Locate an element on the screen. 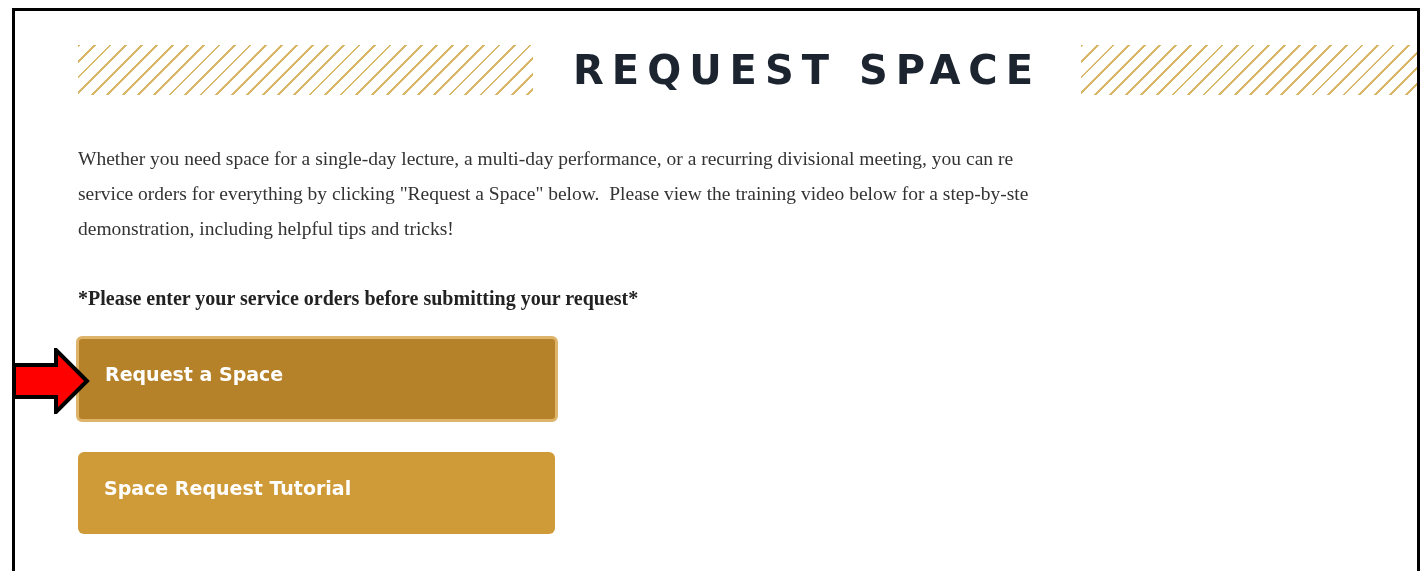 The height and width of the screenshot is (571, 1424). page-title: REQUEST SPACE is located at coordinates (807, 70).